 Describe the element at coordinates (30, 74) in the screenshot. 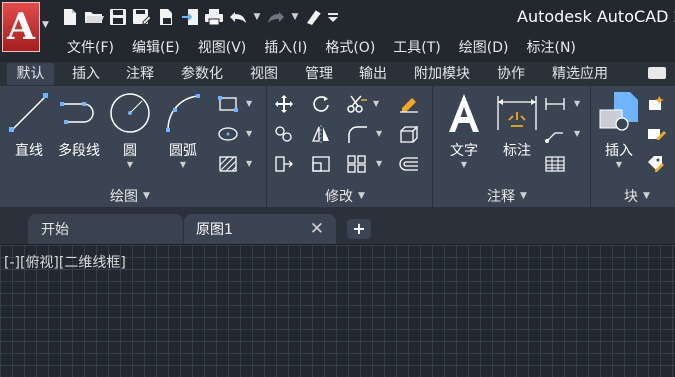

I see `tab-default: 默认` at that location.